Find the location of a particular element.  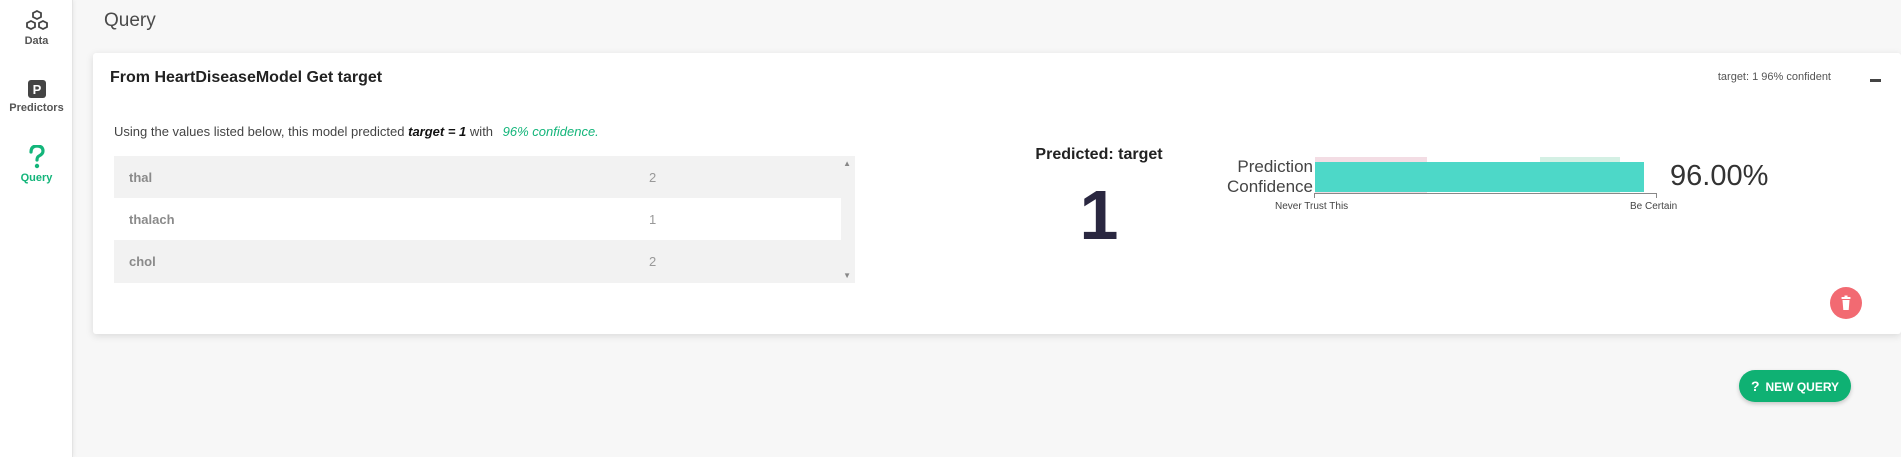

gauge-tick-left is located at coordinates (1314, 195).